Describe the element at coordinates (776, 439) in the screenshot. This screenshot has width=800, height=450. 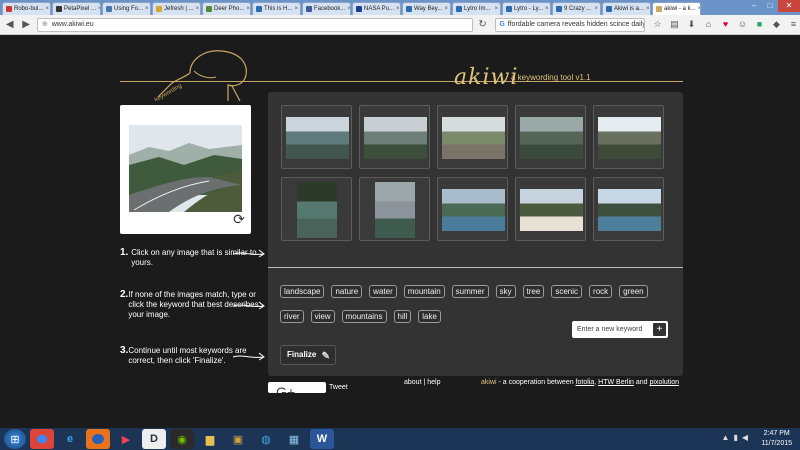
I see `clock: 2:47 PM 11/7/2015` at that location.